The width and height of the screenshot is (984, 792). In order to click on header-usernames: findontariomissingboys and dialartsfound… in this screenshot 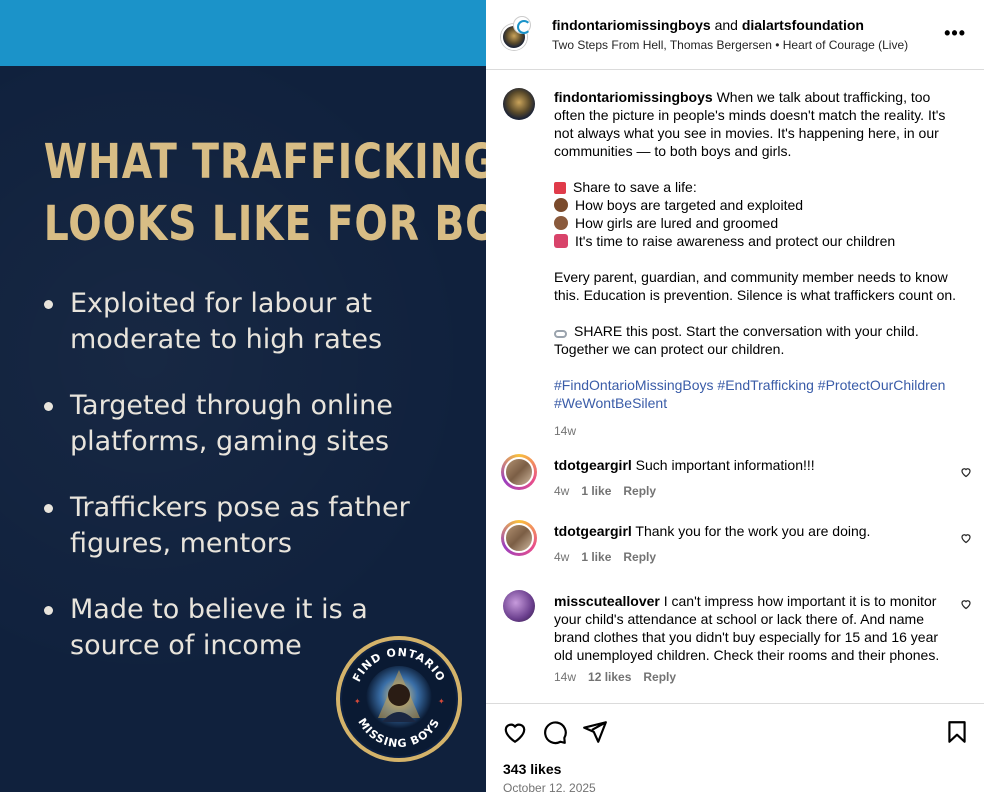, I will do `click(708, 25)`.